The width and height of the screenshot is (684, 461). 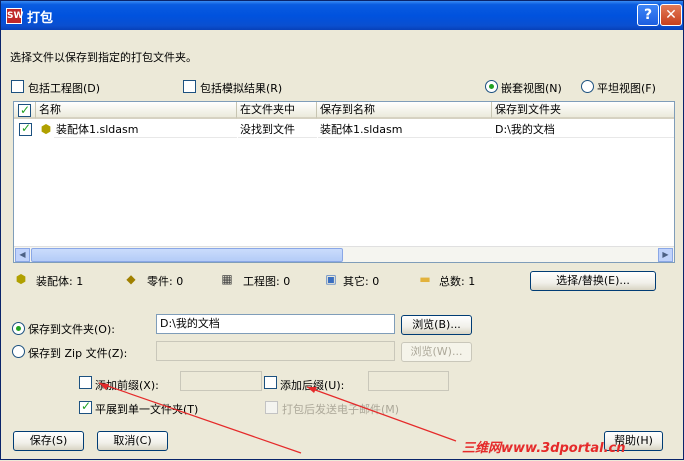 What do you see at coordinates (381, 414) in the screenshot?
I see `arrow-to-suffix` at bounding box center [381, 414].